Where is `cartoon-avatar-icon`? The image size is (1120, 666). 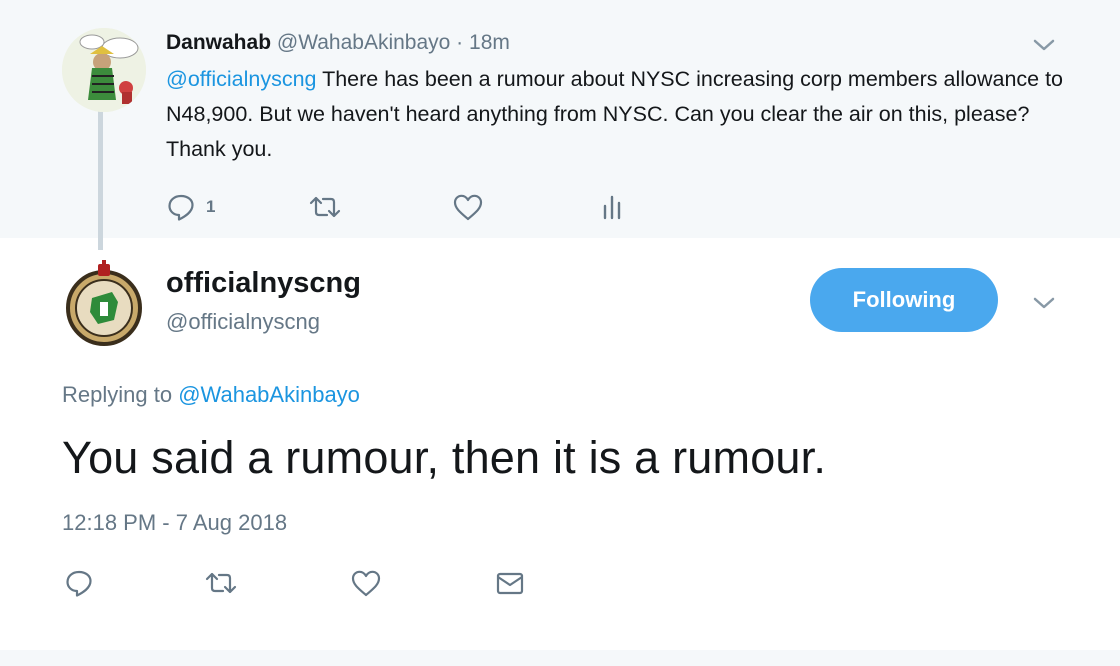 cartoon-avatar-icon is located at coordinates (104, 70).